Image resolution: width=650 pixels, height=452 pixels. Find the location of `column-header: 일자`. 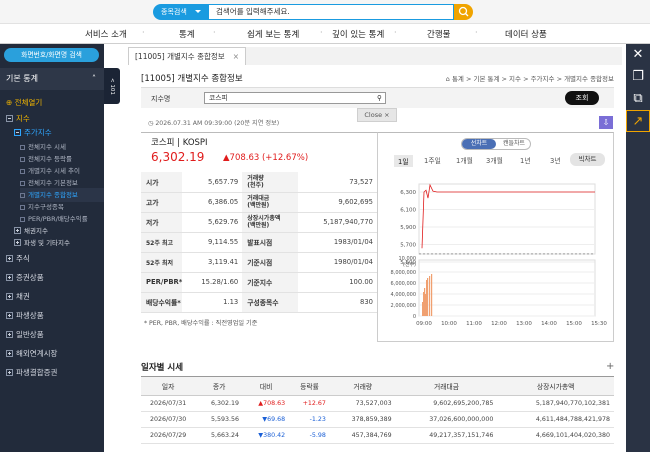

column-header: 일자 is located at coordinates (168, 386).